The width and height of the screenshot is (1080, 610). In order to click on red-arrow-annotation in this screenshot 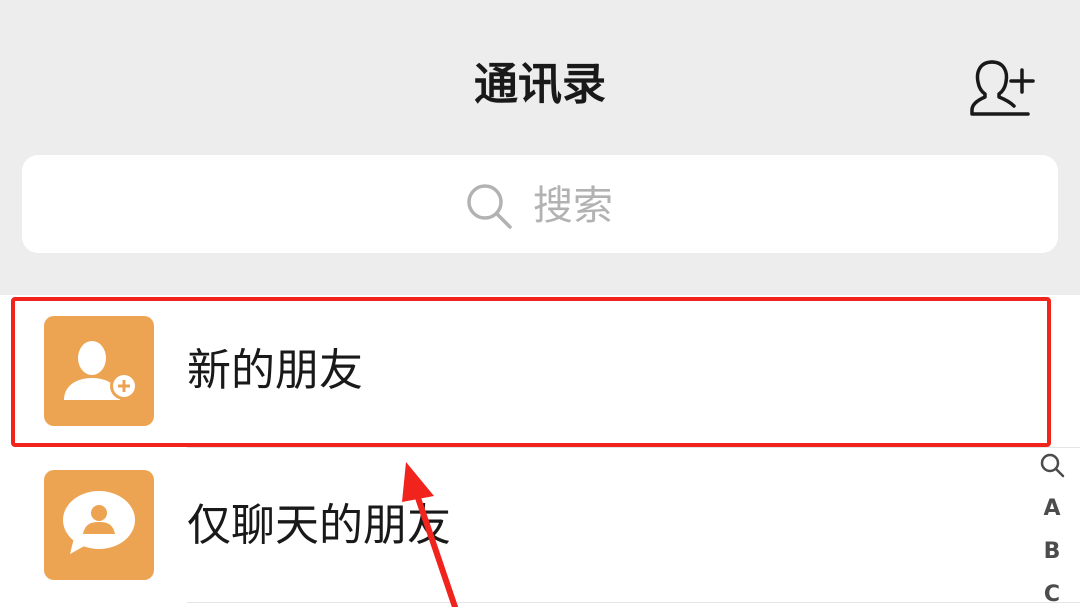, I will do `click(430, 534)`.